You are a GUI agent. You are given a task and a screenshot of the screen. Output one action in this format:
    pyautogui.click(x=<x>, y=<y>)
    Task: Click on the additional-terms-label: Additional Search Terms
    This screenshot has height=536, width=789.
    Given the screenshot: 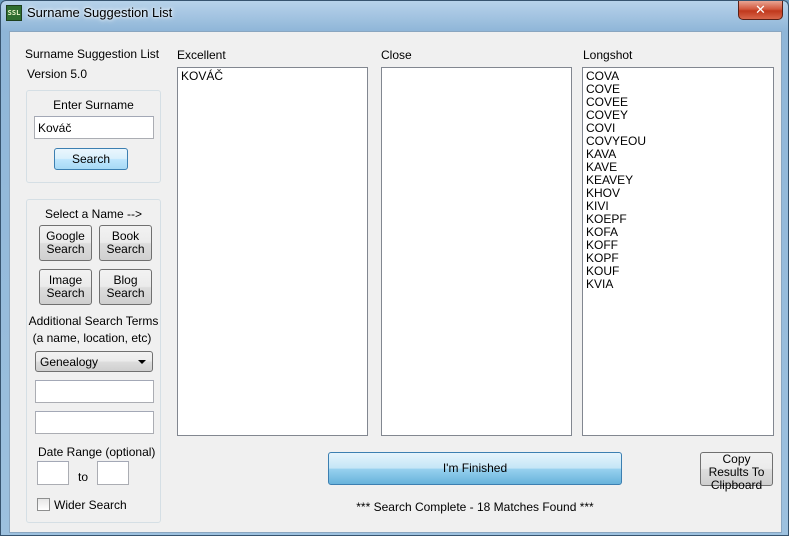 What is the action you would take?
    pyautogui.click(x=93, y=321)
    